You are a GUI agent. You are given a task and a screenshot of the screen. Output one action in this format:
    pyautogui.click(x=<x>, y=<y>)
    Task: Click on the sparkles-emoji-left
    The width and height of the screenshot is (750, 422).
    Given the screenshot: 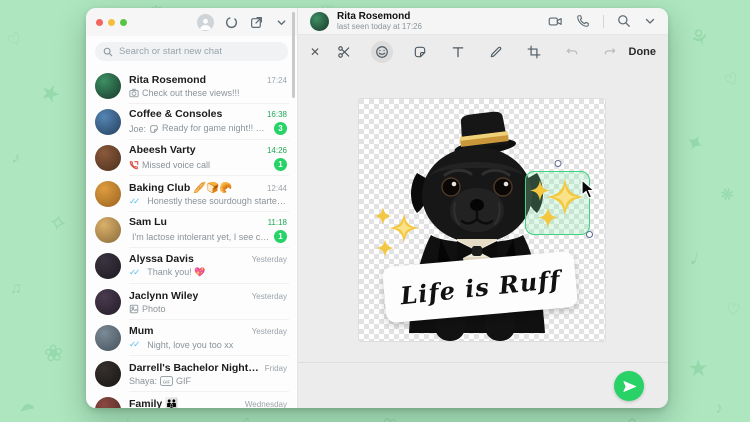 What is the action you would take?
    pyautogui.click(x=397, y=232)
    